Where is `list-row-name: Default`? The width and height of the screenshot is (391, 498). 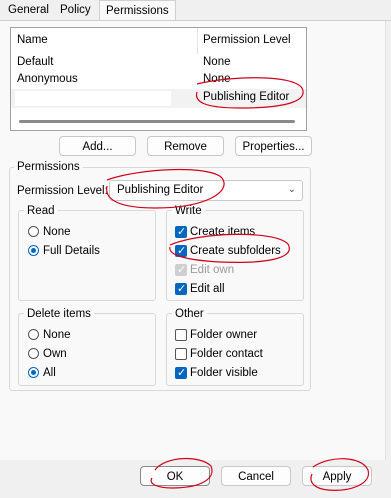 list-row-name: Default is located at coordinates (35, 62).